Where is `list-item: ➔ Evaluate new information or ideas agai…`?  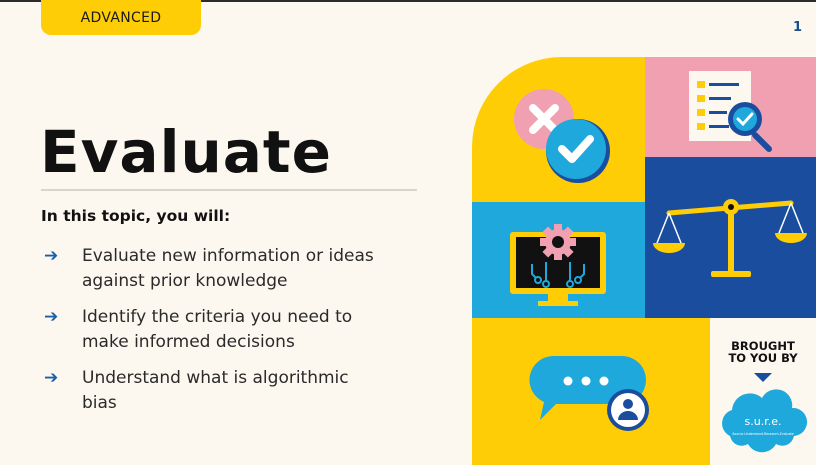
list-item: ➔ Evaluate new information or ideas agai… is located at coordinates (234, 269).